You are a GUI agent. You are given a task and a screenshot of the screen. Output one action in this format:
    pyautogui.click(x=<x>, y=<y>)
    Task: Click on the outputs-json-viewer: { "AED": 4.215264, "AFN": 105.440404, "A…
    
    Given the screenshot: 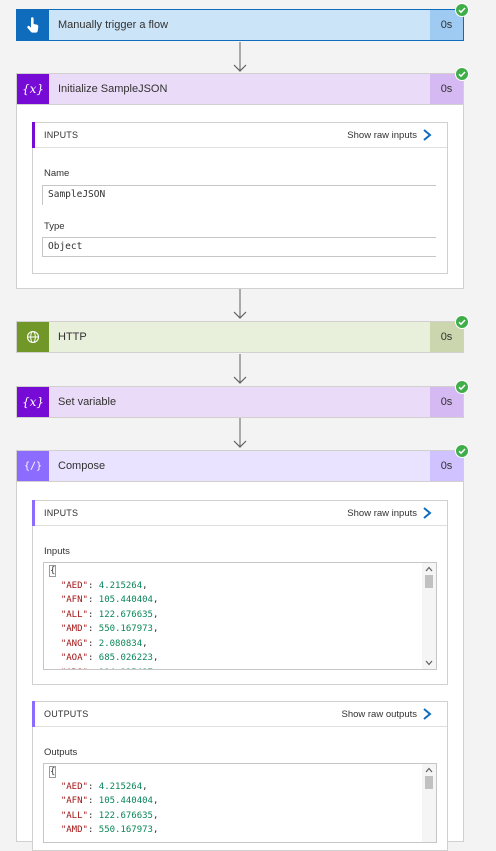 What is the action you would take?
    pyautogui.click(x=240, y=803)
    